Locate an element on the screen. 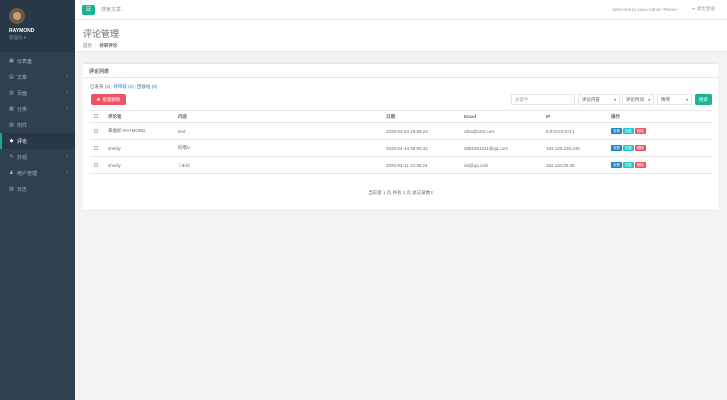  avatar is located at coordinates (17, 16).